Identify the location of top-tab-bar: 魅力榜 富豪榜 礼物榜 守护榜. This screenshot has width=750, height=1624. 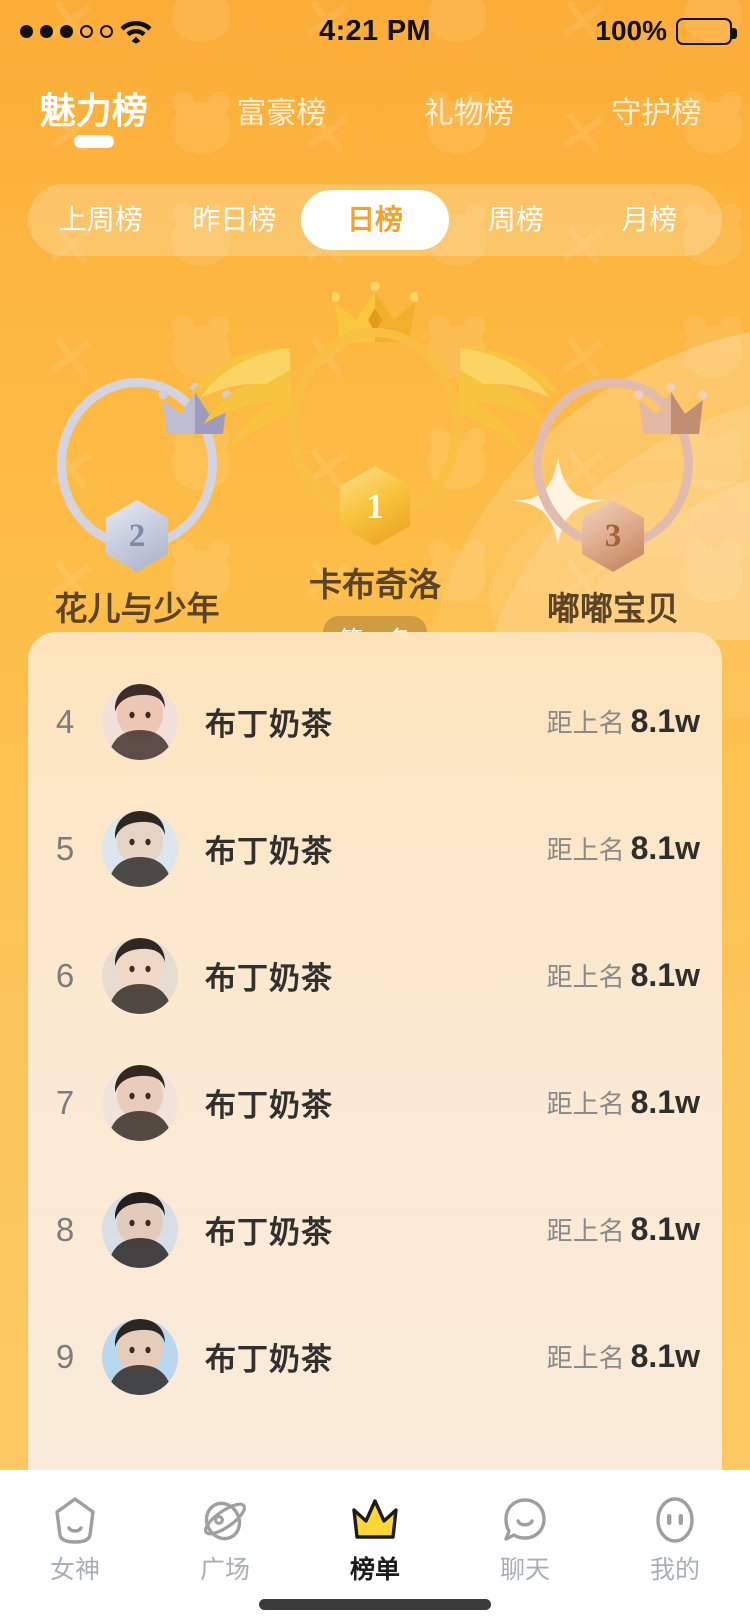
(375, 120).